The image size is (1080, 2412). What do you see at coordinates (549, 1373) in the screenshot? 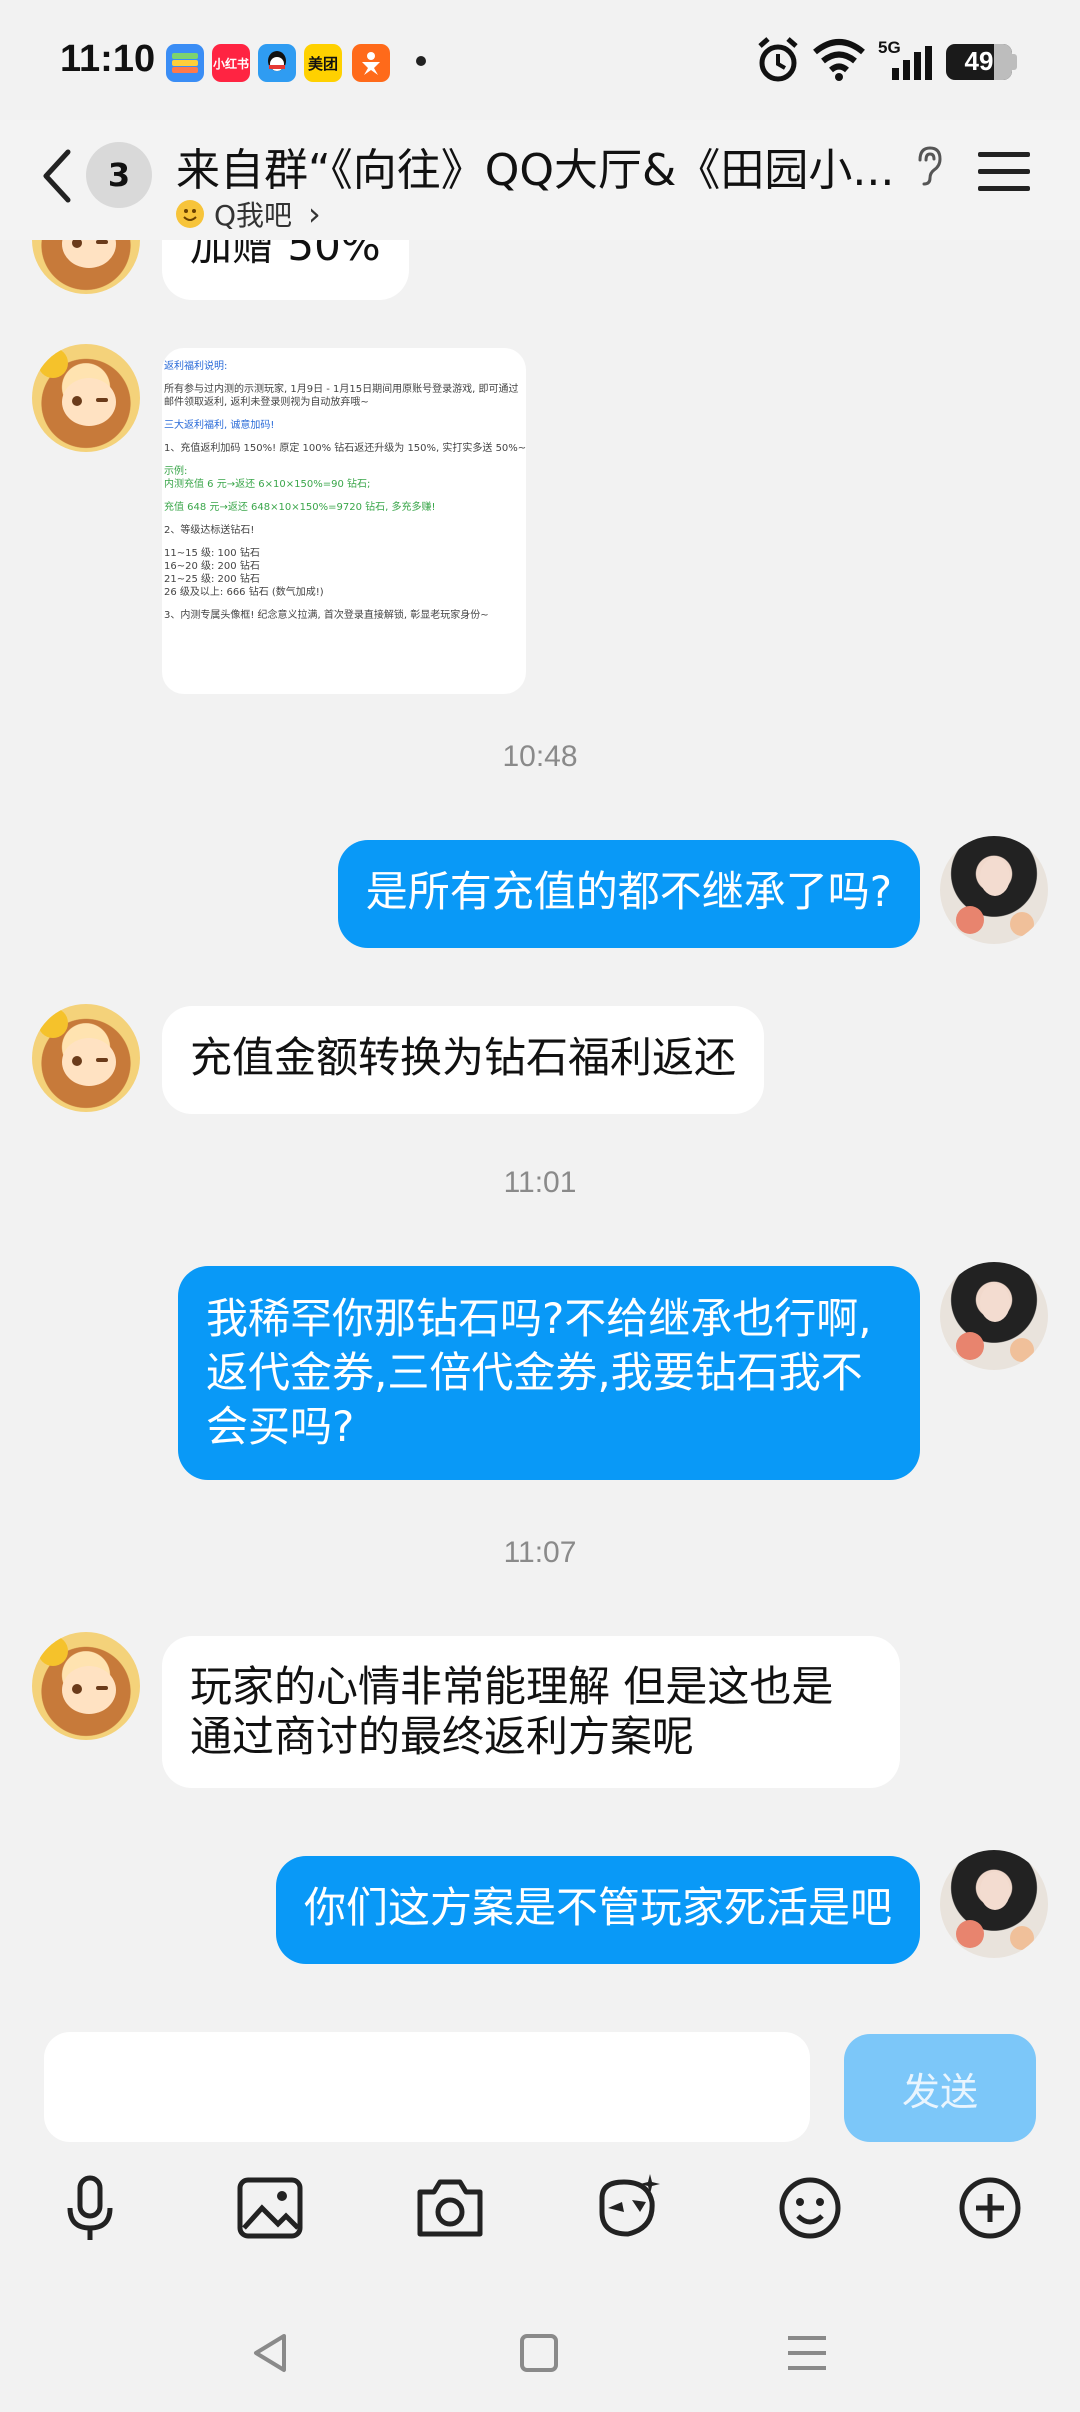
I see `message-bubble: 我稀罕你那钻石吗?不给继承也行啊,返代金券,三倍代金券,我要钻石我不会买吗?` at bounding box center [549, 1373].